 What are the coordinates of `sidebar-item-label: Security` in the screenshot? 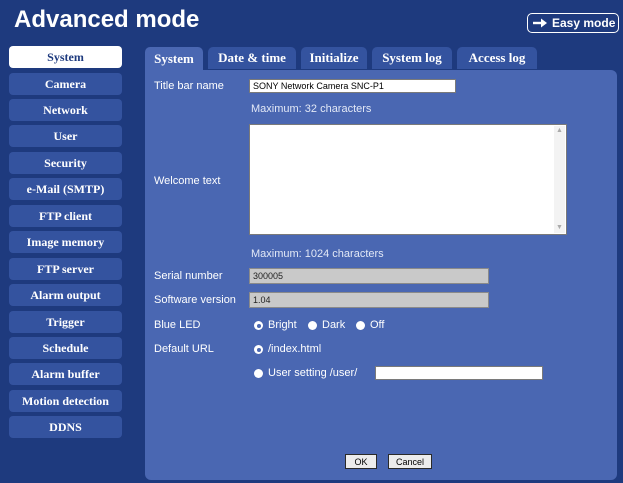 It's located at (65, 162).